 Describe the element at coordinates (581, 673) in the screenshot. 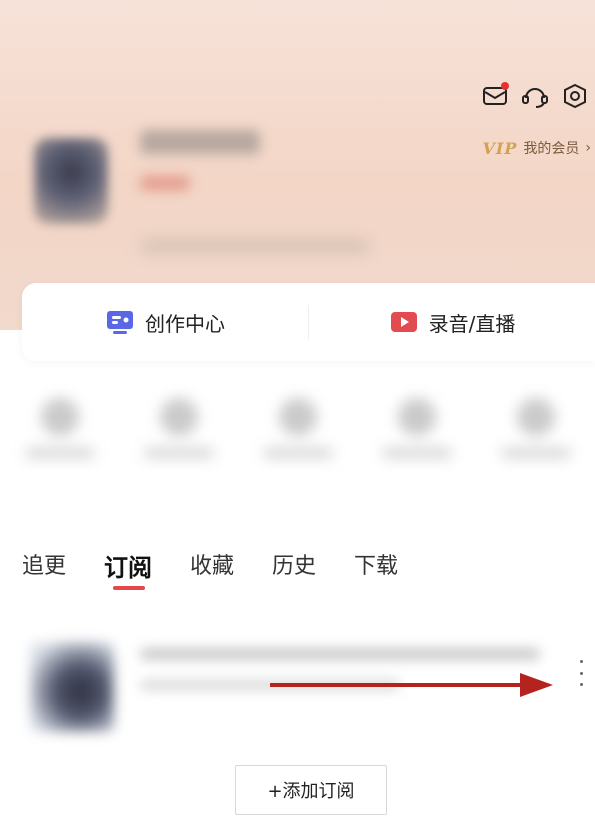

I see `more-options-icon` at that location.